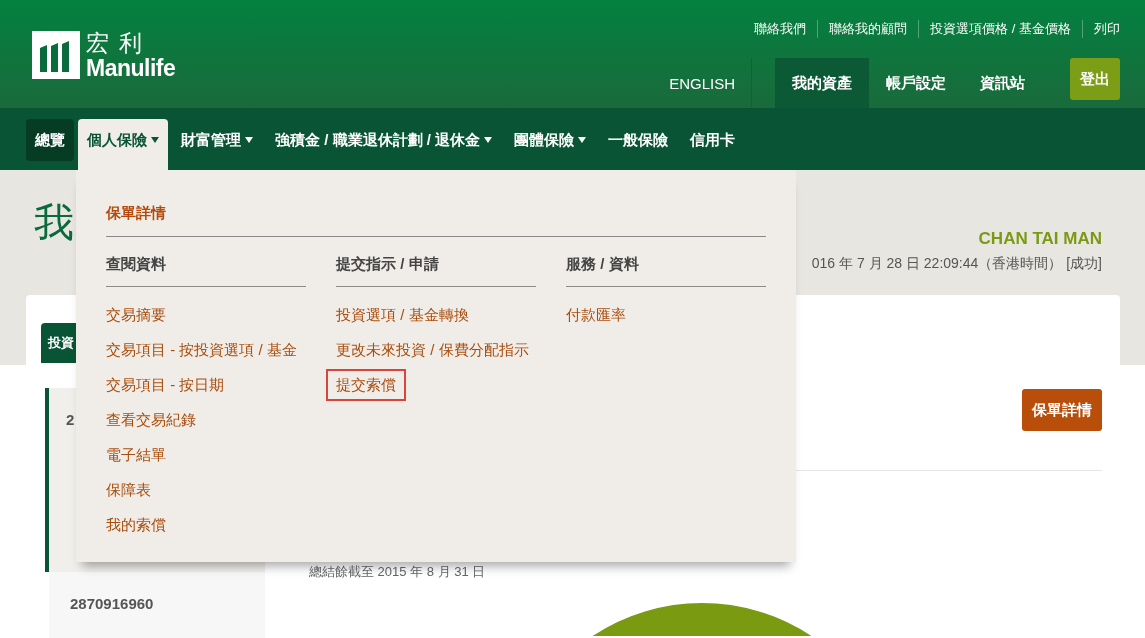 This screenshot has width=1145, height=638. Describe the element at coordinates (136, 264) in the screenshot. I see `menu-section-heading: 查閱資料` at that location.